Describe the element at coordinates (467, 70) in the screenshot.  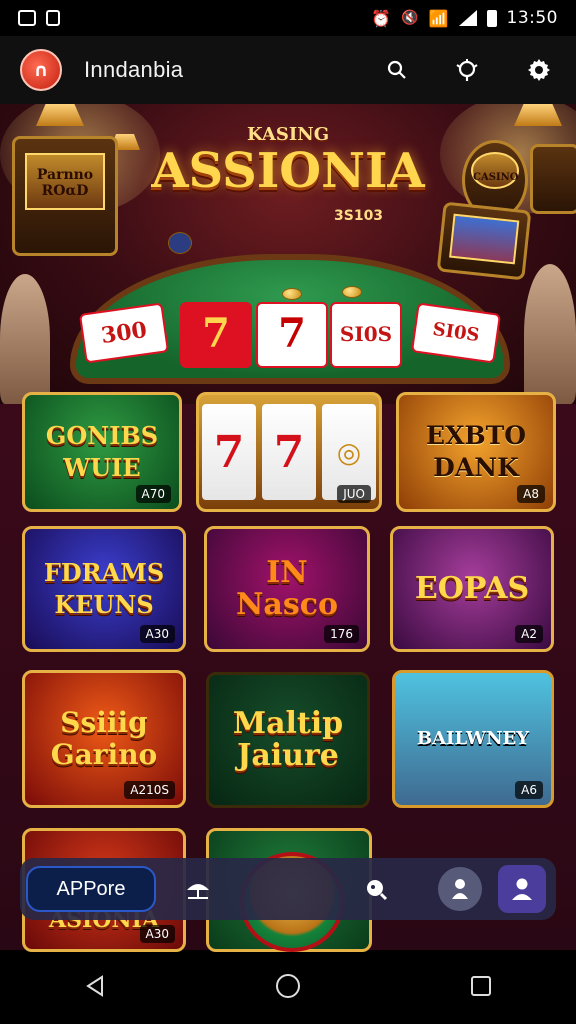
I see `trophy-icon` at that location.